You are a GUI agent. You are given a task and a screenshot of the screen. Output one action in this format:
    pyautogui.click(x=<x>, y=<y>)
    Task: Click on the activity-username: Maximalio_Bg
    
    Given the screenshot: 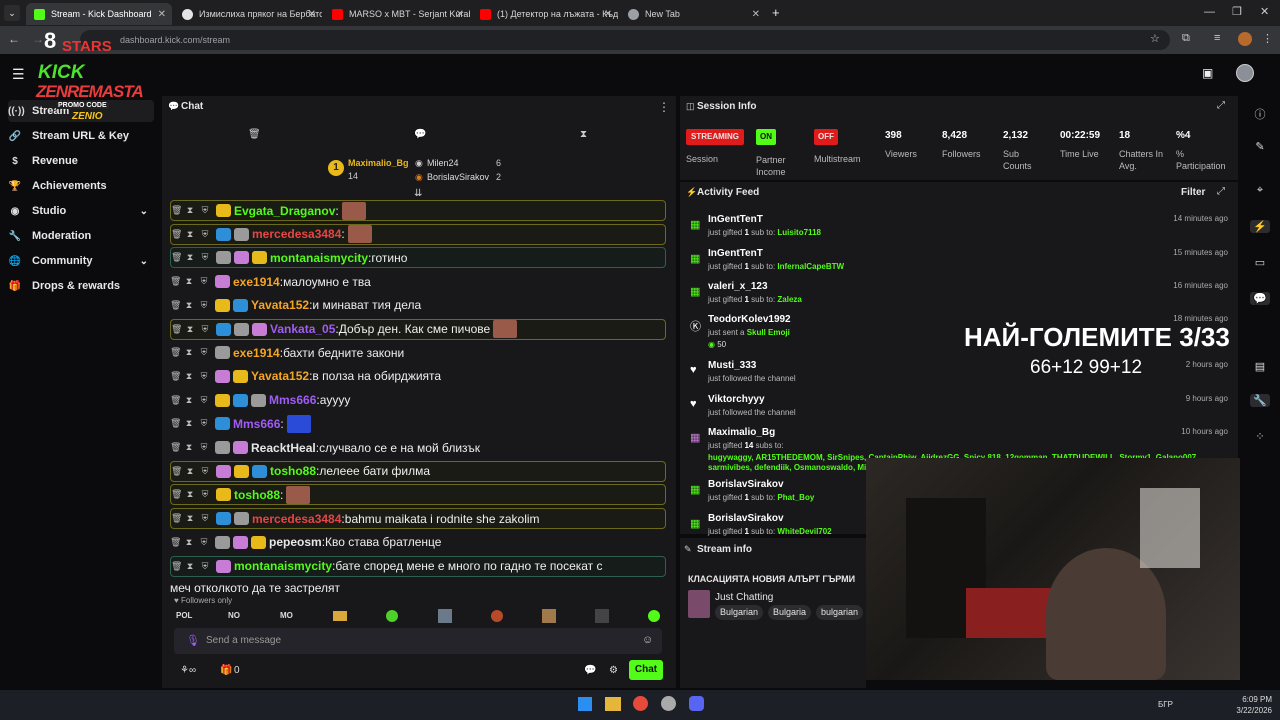 What is the action you would take?
    pyautogui.click(x=968, y=432)
    